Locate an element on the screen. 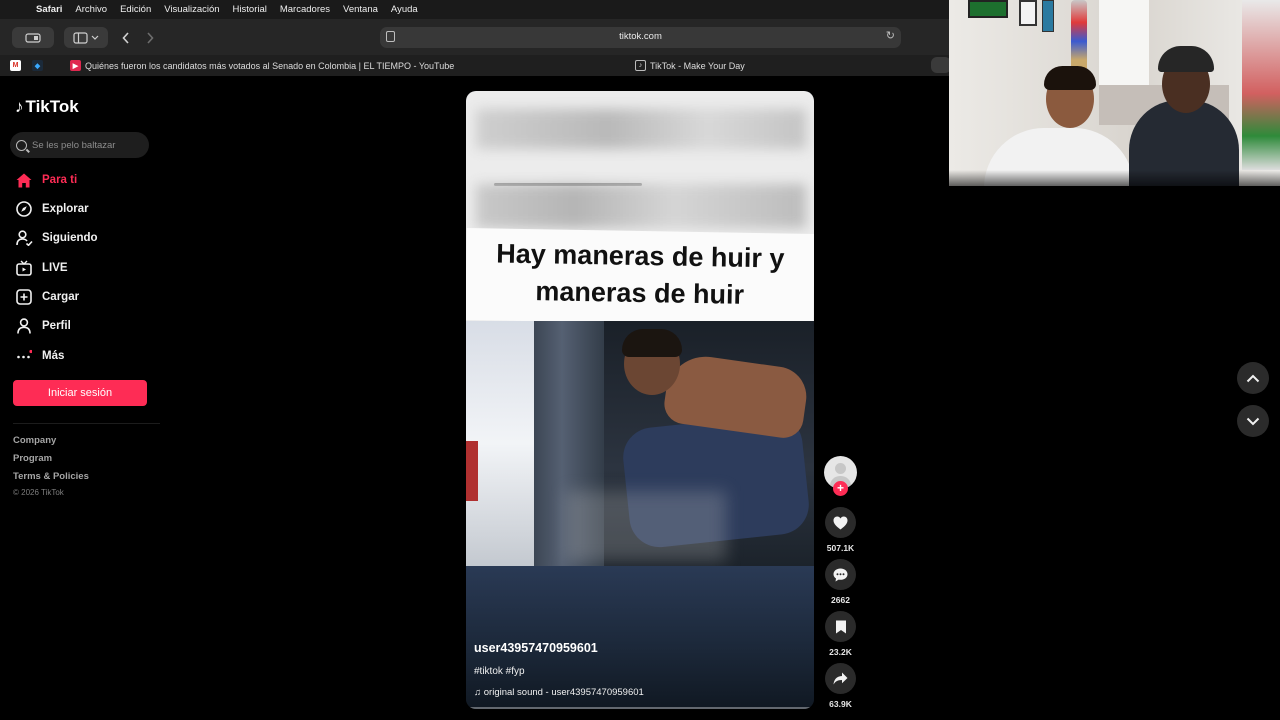 This screenshot has height=720, width=1280. follow-plus-button: + is located at coordinates (840, 488).